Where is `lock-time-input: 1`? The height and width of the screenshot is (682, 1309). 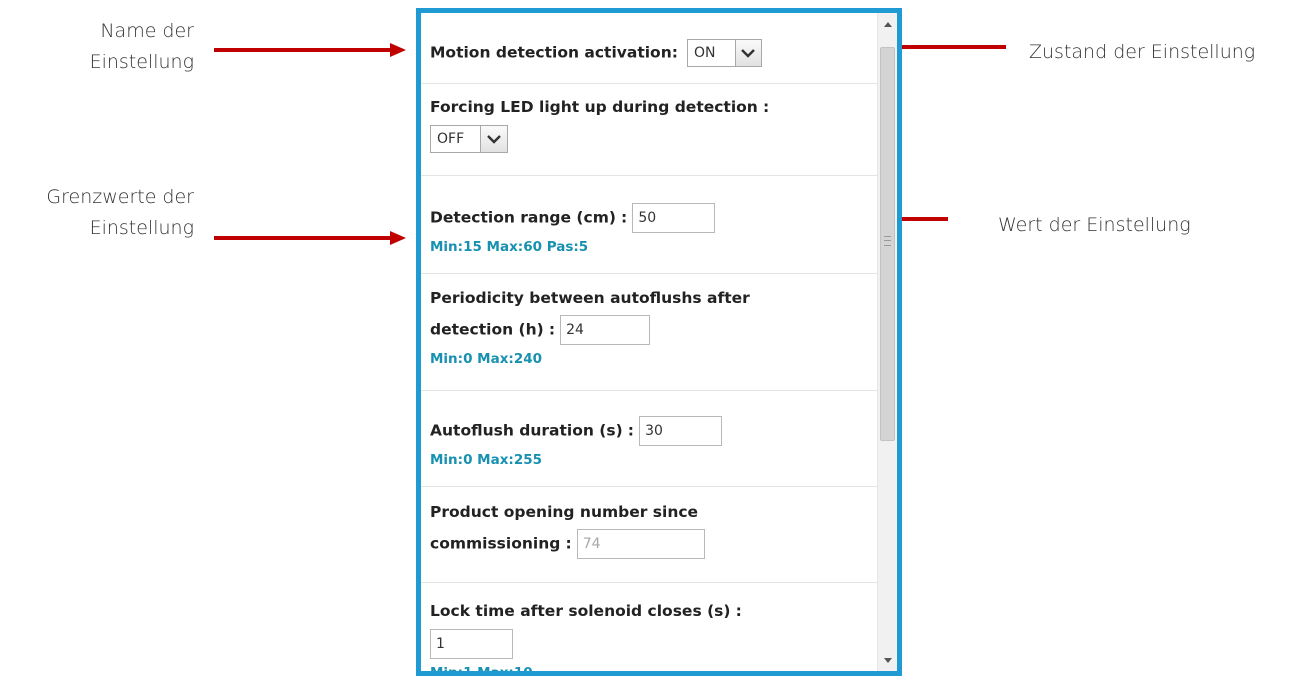
lock-time-input: 1 is located at coordinates (471, 644).